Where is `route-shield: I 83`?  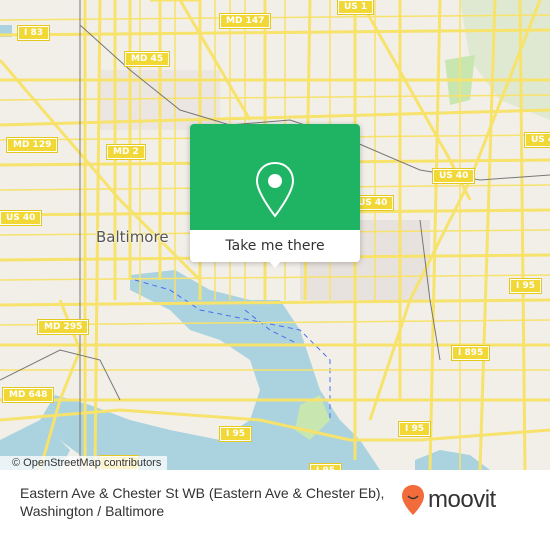
route-shield: I 83 is located at coordinates (33, 33).